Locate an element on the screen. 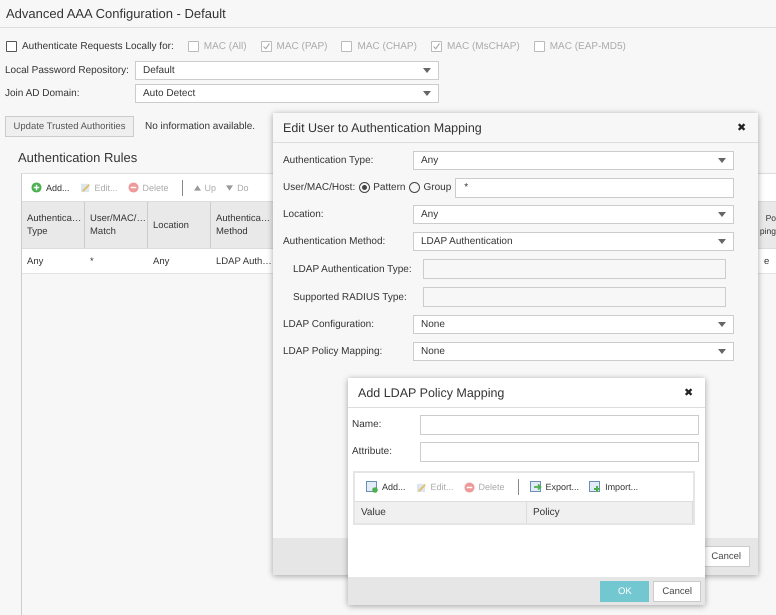 The width and height of the screenshot is (776, 615). up-triangle-icon is located at coordinates (197, 187).